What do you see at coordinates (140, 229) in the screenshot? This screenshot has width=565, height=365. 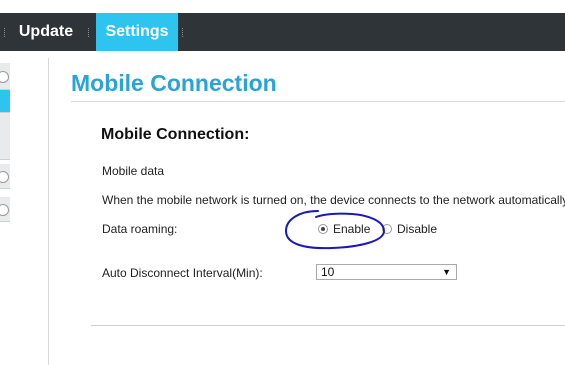 I see `data-roaming-label: Data roaming:` at bounding box center [140, 229].